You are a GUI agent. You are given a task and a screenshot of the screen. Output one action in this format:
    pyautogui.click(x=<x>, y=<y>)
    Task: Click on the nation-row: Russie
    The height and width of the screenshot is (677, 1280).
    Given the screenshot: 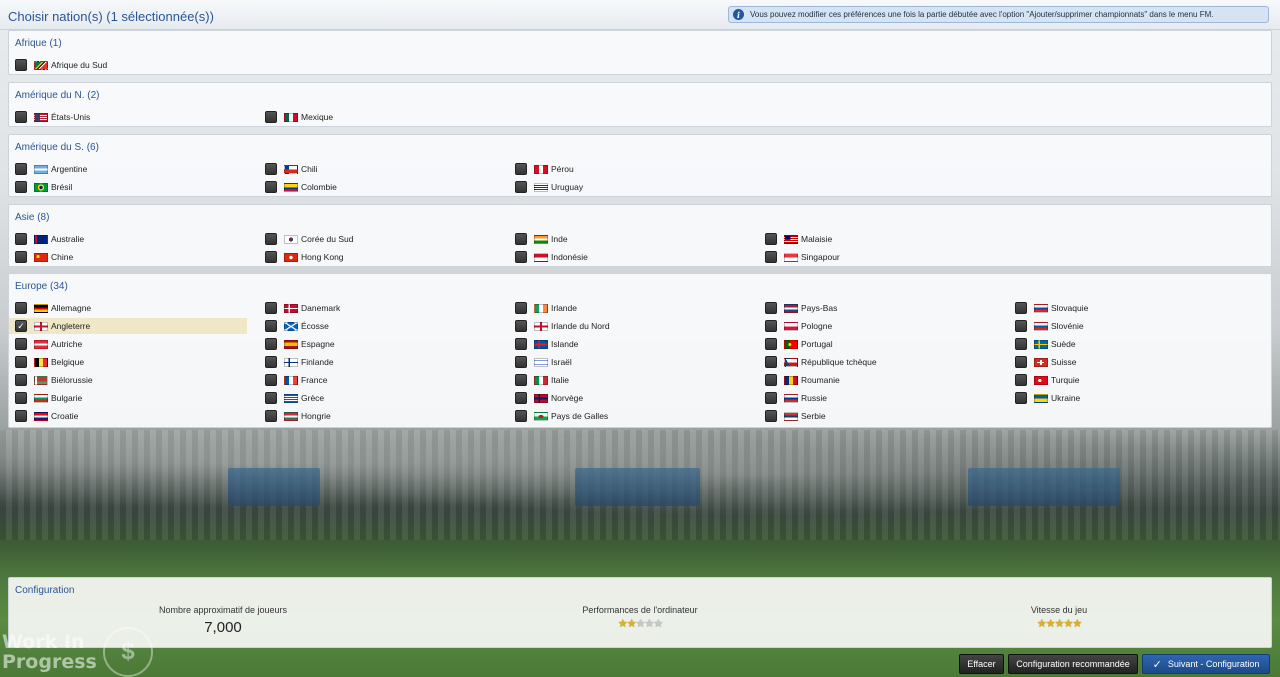 What is the action you would take?
    pyautogui.click(x=878, y=398)
    